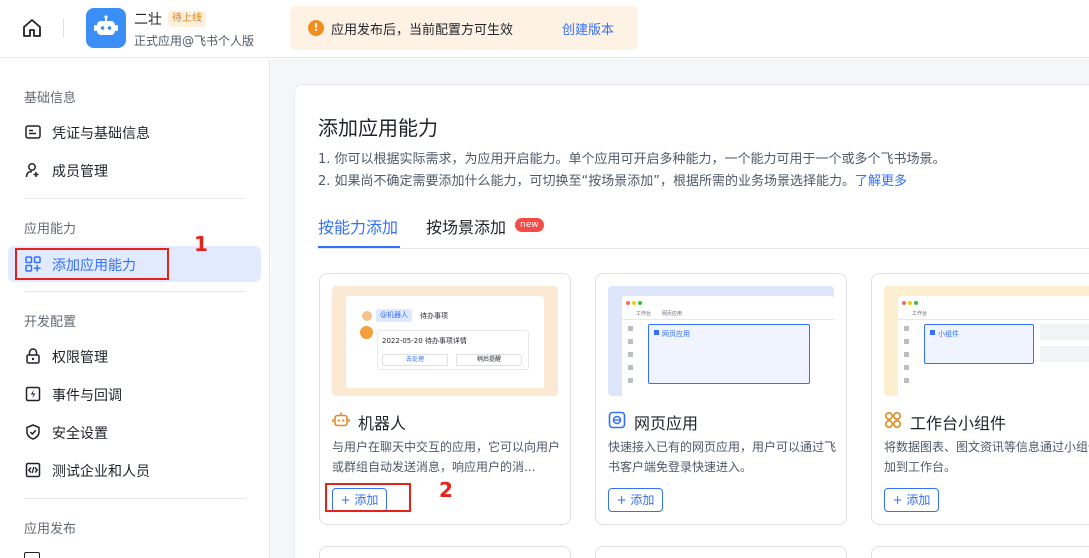 The height and width of the screenshot is (558, 1089). What do you see at coordinates (32, 170) in the screenshot?
I see `member-add-icon` at bounding box center [32, 170].